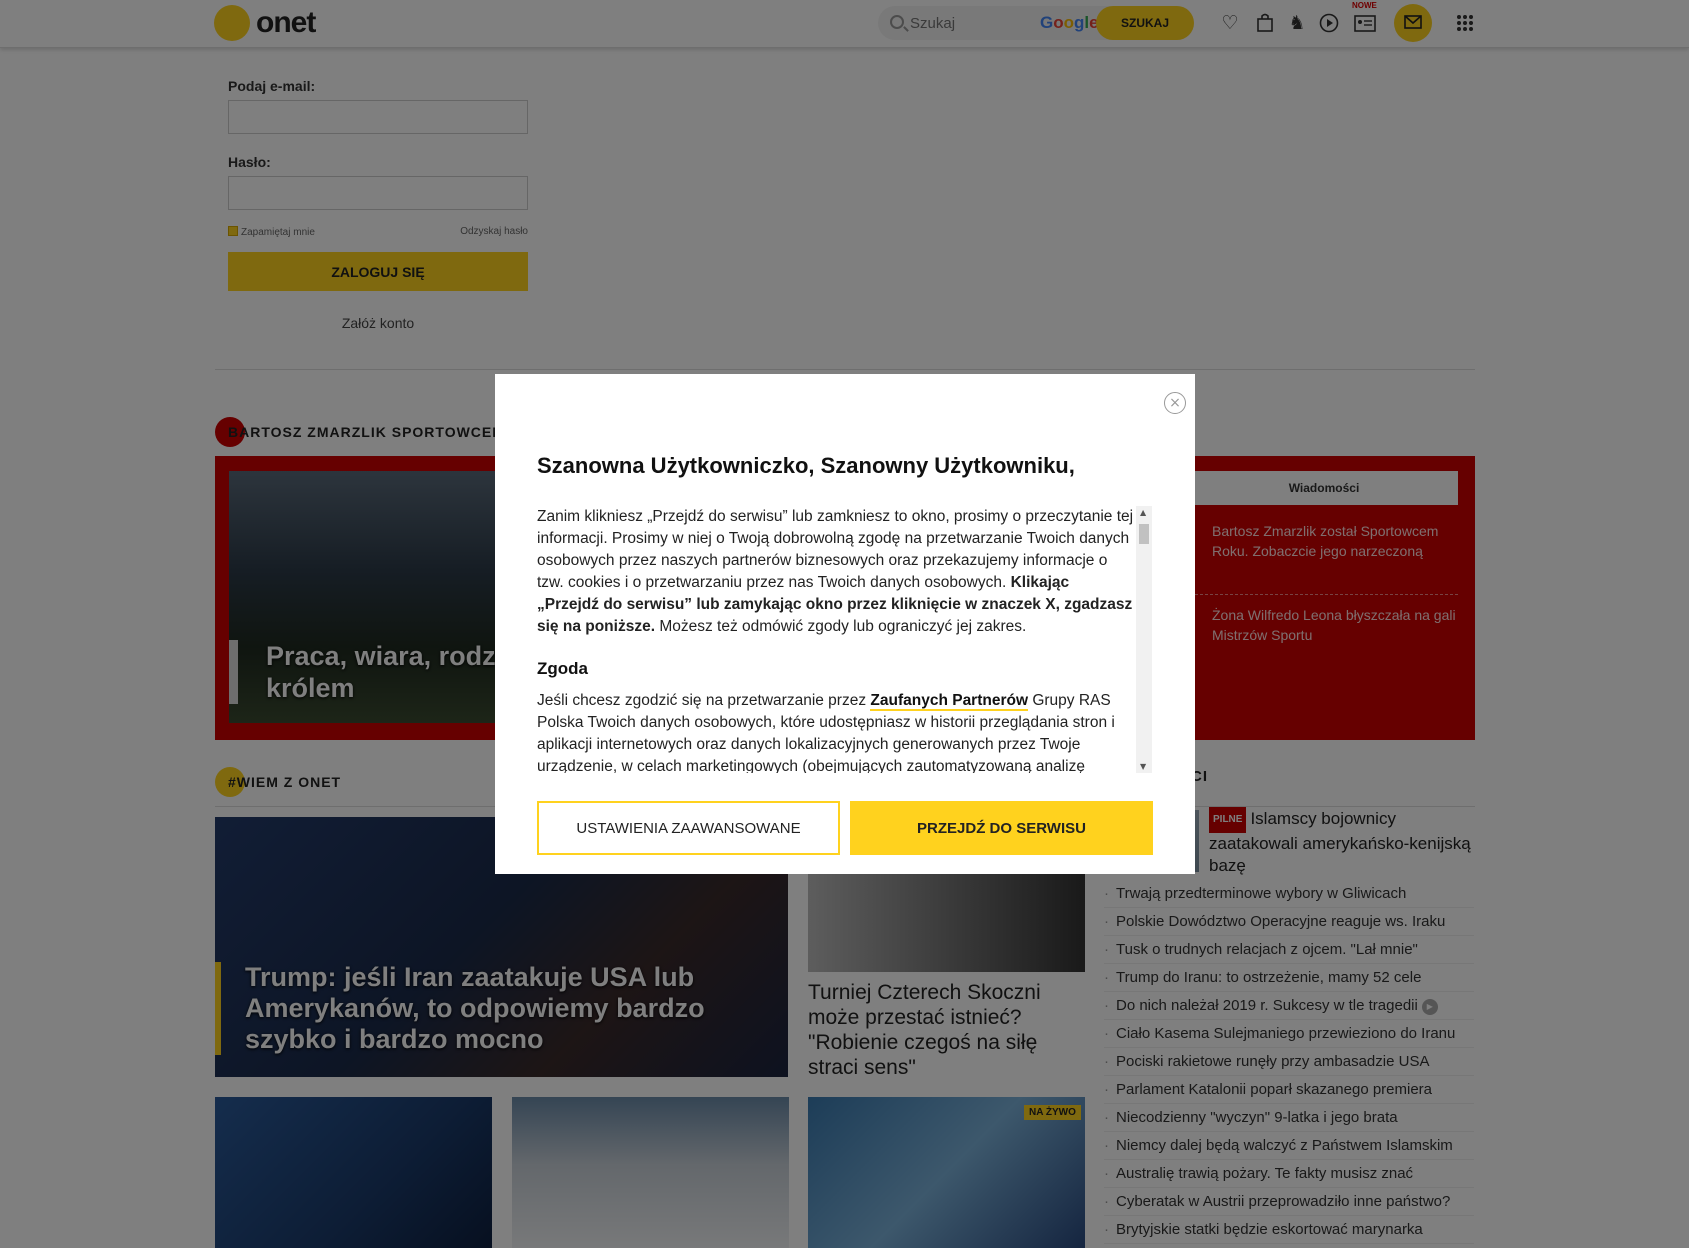  What do you see at coordinates (688, 828) in the screenshot?
I see `advanced-settings-button: USTAWIENIA ZAAWANSOWANE` at bounding box center [688, 828].